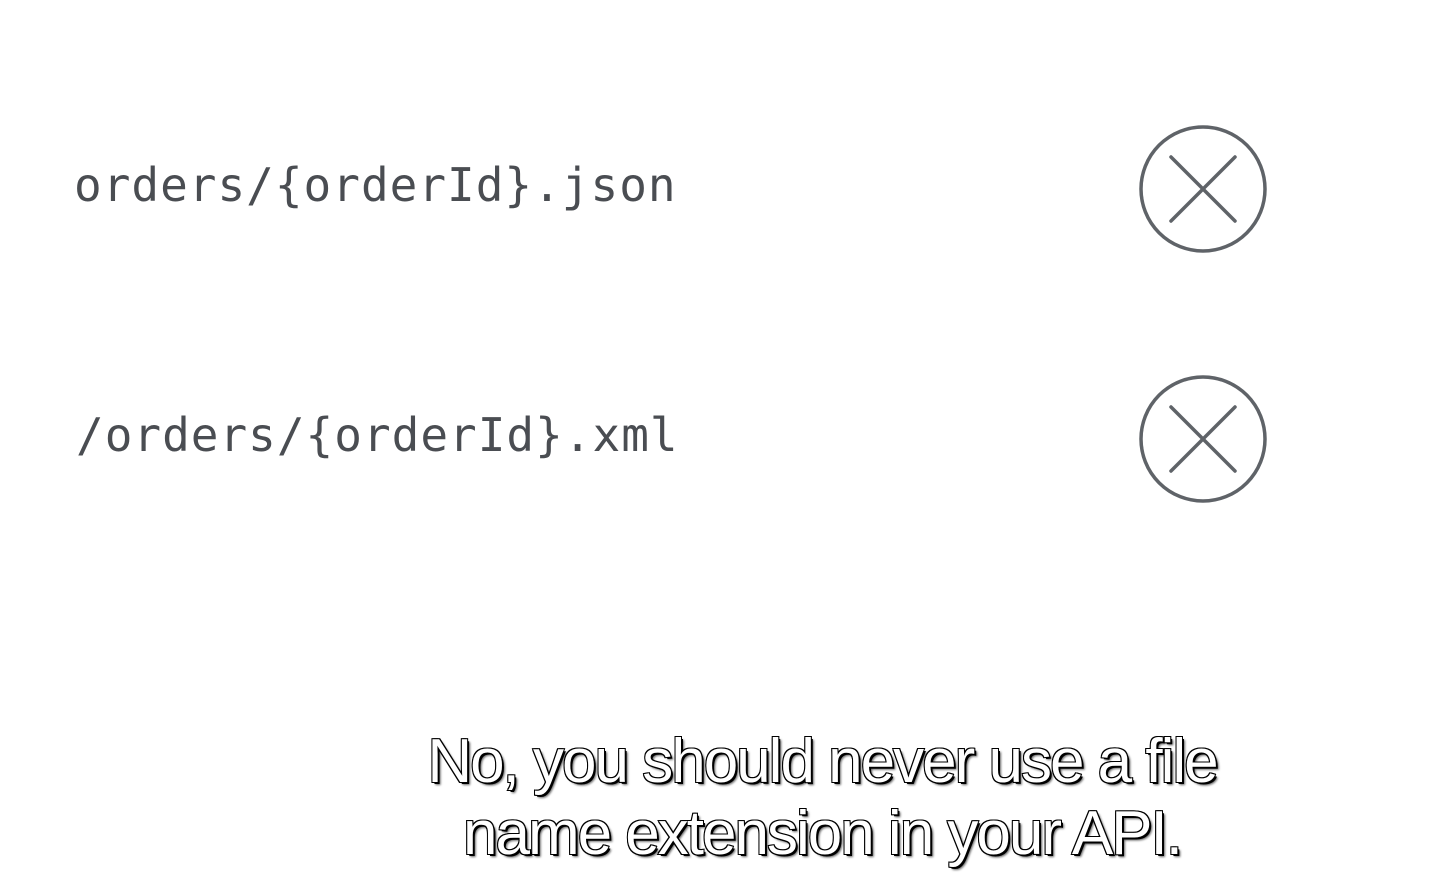  Describe the element at coordinates (823, 833) in the screenshot. I see `subtitle-line-2: name extension in your API.` at that location.